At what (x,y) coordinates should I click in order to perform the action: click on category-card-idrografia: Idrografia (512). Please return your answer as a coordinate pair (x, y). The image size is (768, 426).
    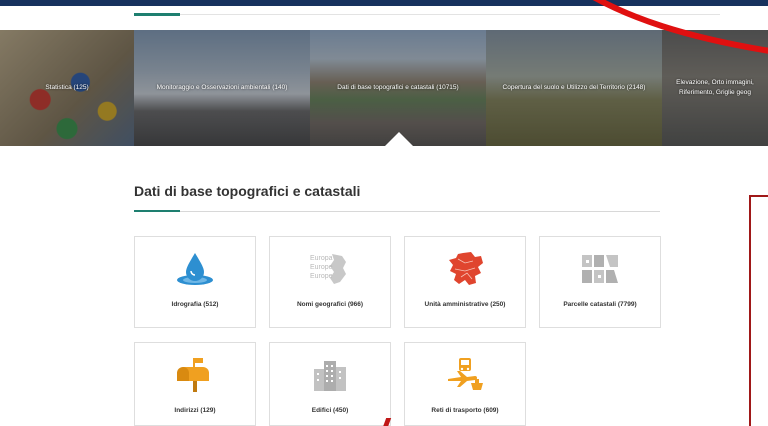
    Looking at the image, I should click on (195, 282).